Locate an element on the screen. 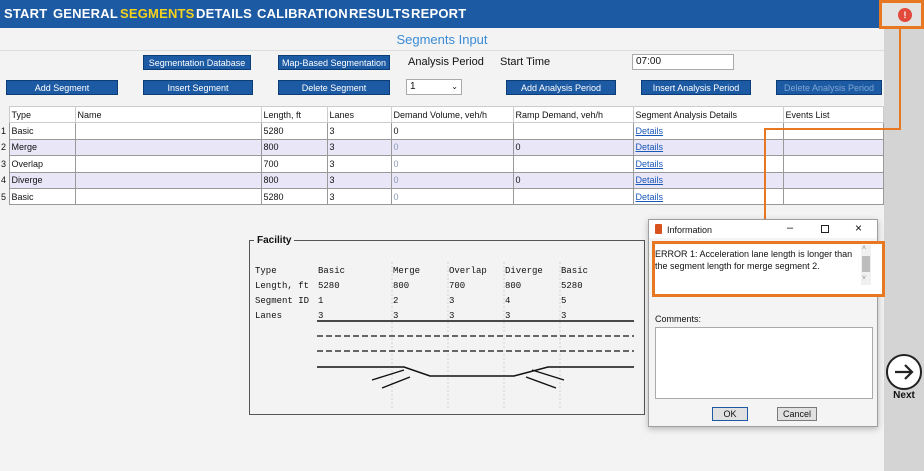 This screenshot has width=924, height=471. analysis-period-label: Analysis Period is located at coordinates (446, 62).